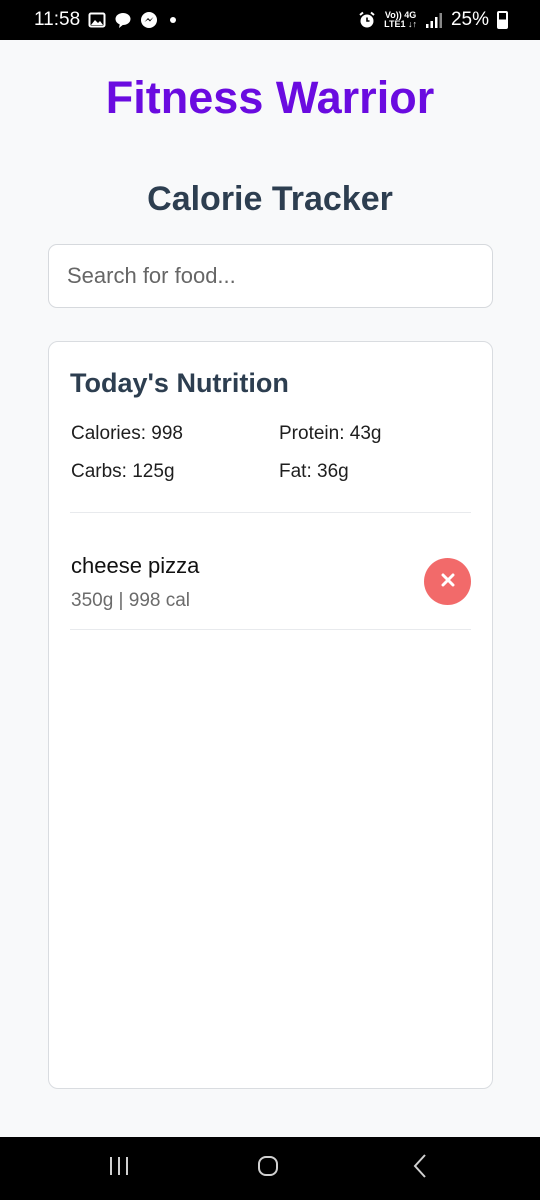 The width and height of the screenshot is (540, 1200). What do you see at coordinates (123, 471) in the screenshot?
I see `carbs-stat: Carbs: 125g` at bounding box center [123, 471].